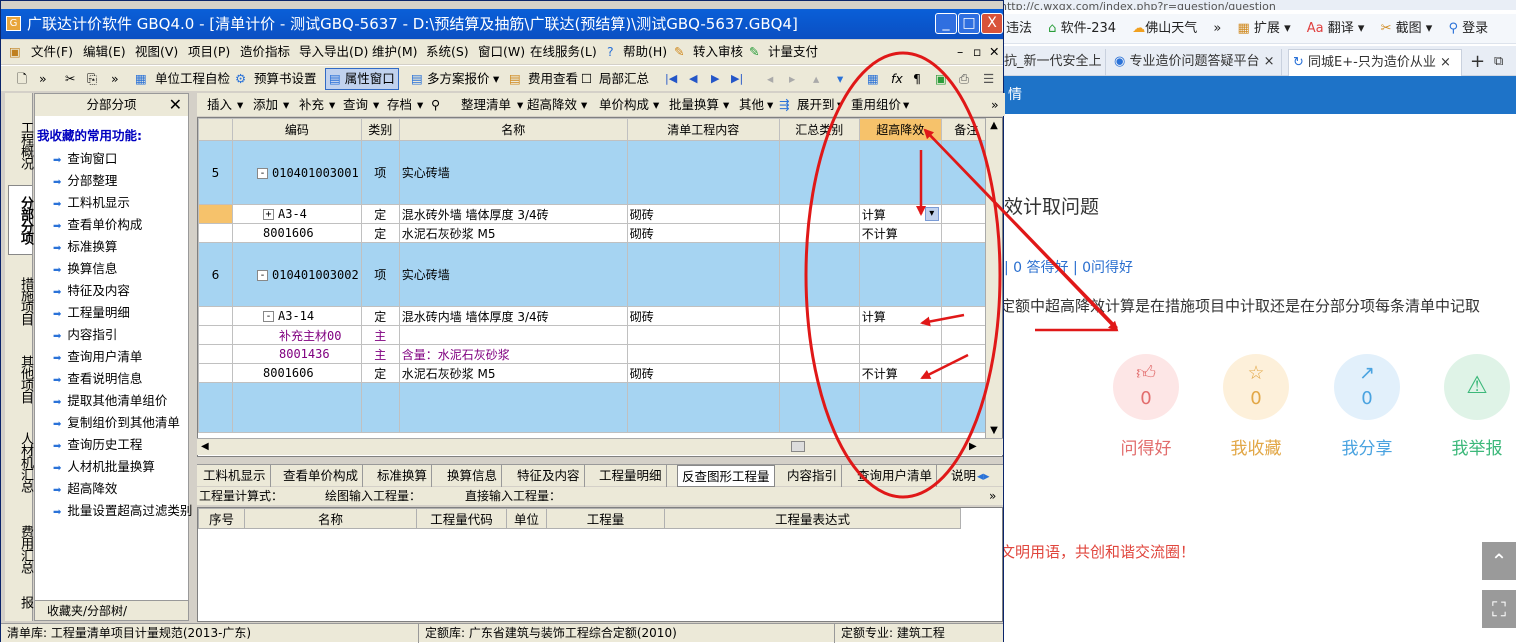 The image size is (1516, 643). What do you see at coordinates (205, 447) in the screenshot?
I see `scroll-left-icon: ◀` at bounding box center [205, 447].